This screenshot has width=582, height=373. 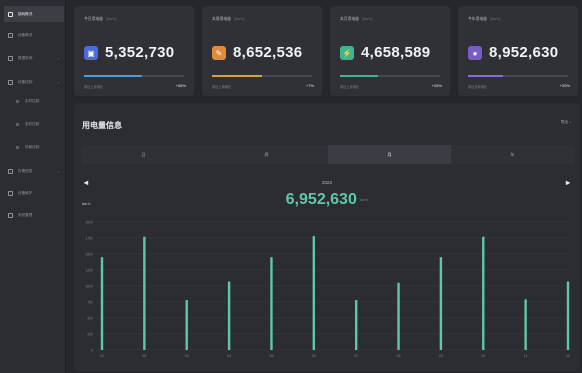 I want to click on sidebar-item-label: 数据查询, so click(x=25, y=57).